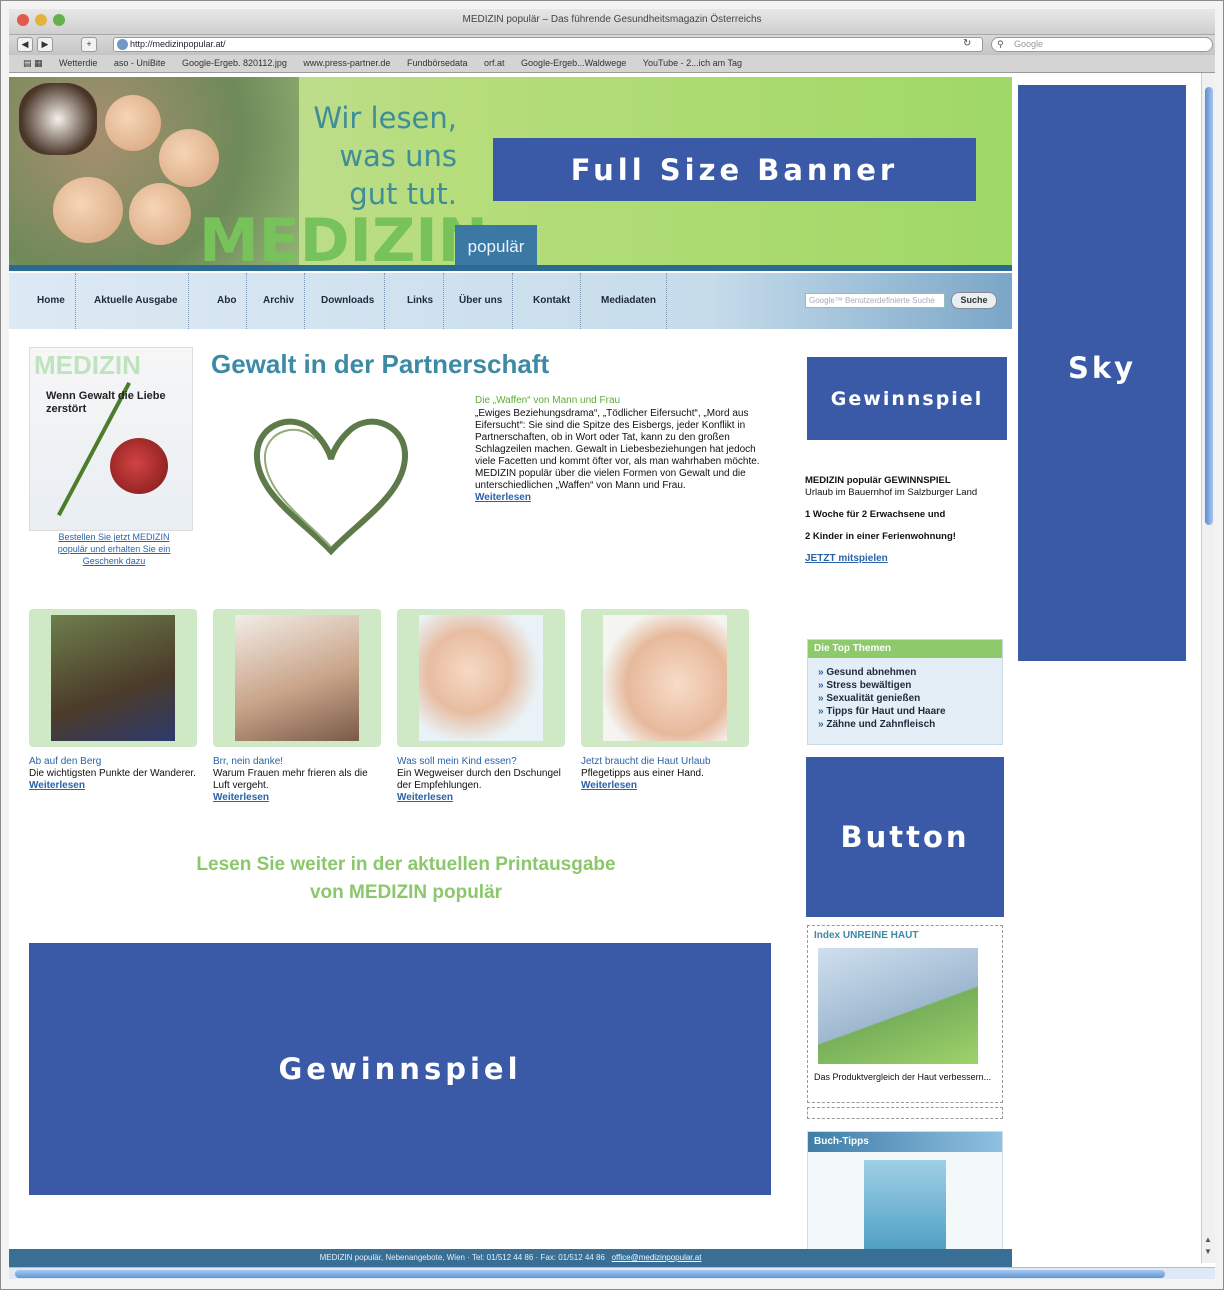 Image resolution: width=1224 pixels, height=1290 pixels. Describe the element at coordinates (122, 44) in the screenshot. I see `site-icon` at that location.